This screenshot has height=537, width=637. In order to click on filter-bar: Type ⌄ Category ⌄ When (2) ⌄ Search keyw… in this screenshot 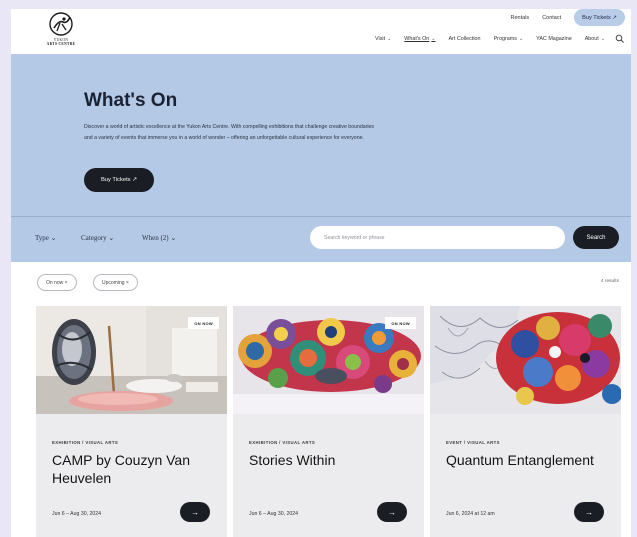, I will do `click(321, 239)`.